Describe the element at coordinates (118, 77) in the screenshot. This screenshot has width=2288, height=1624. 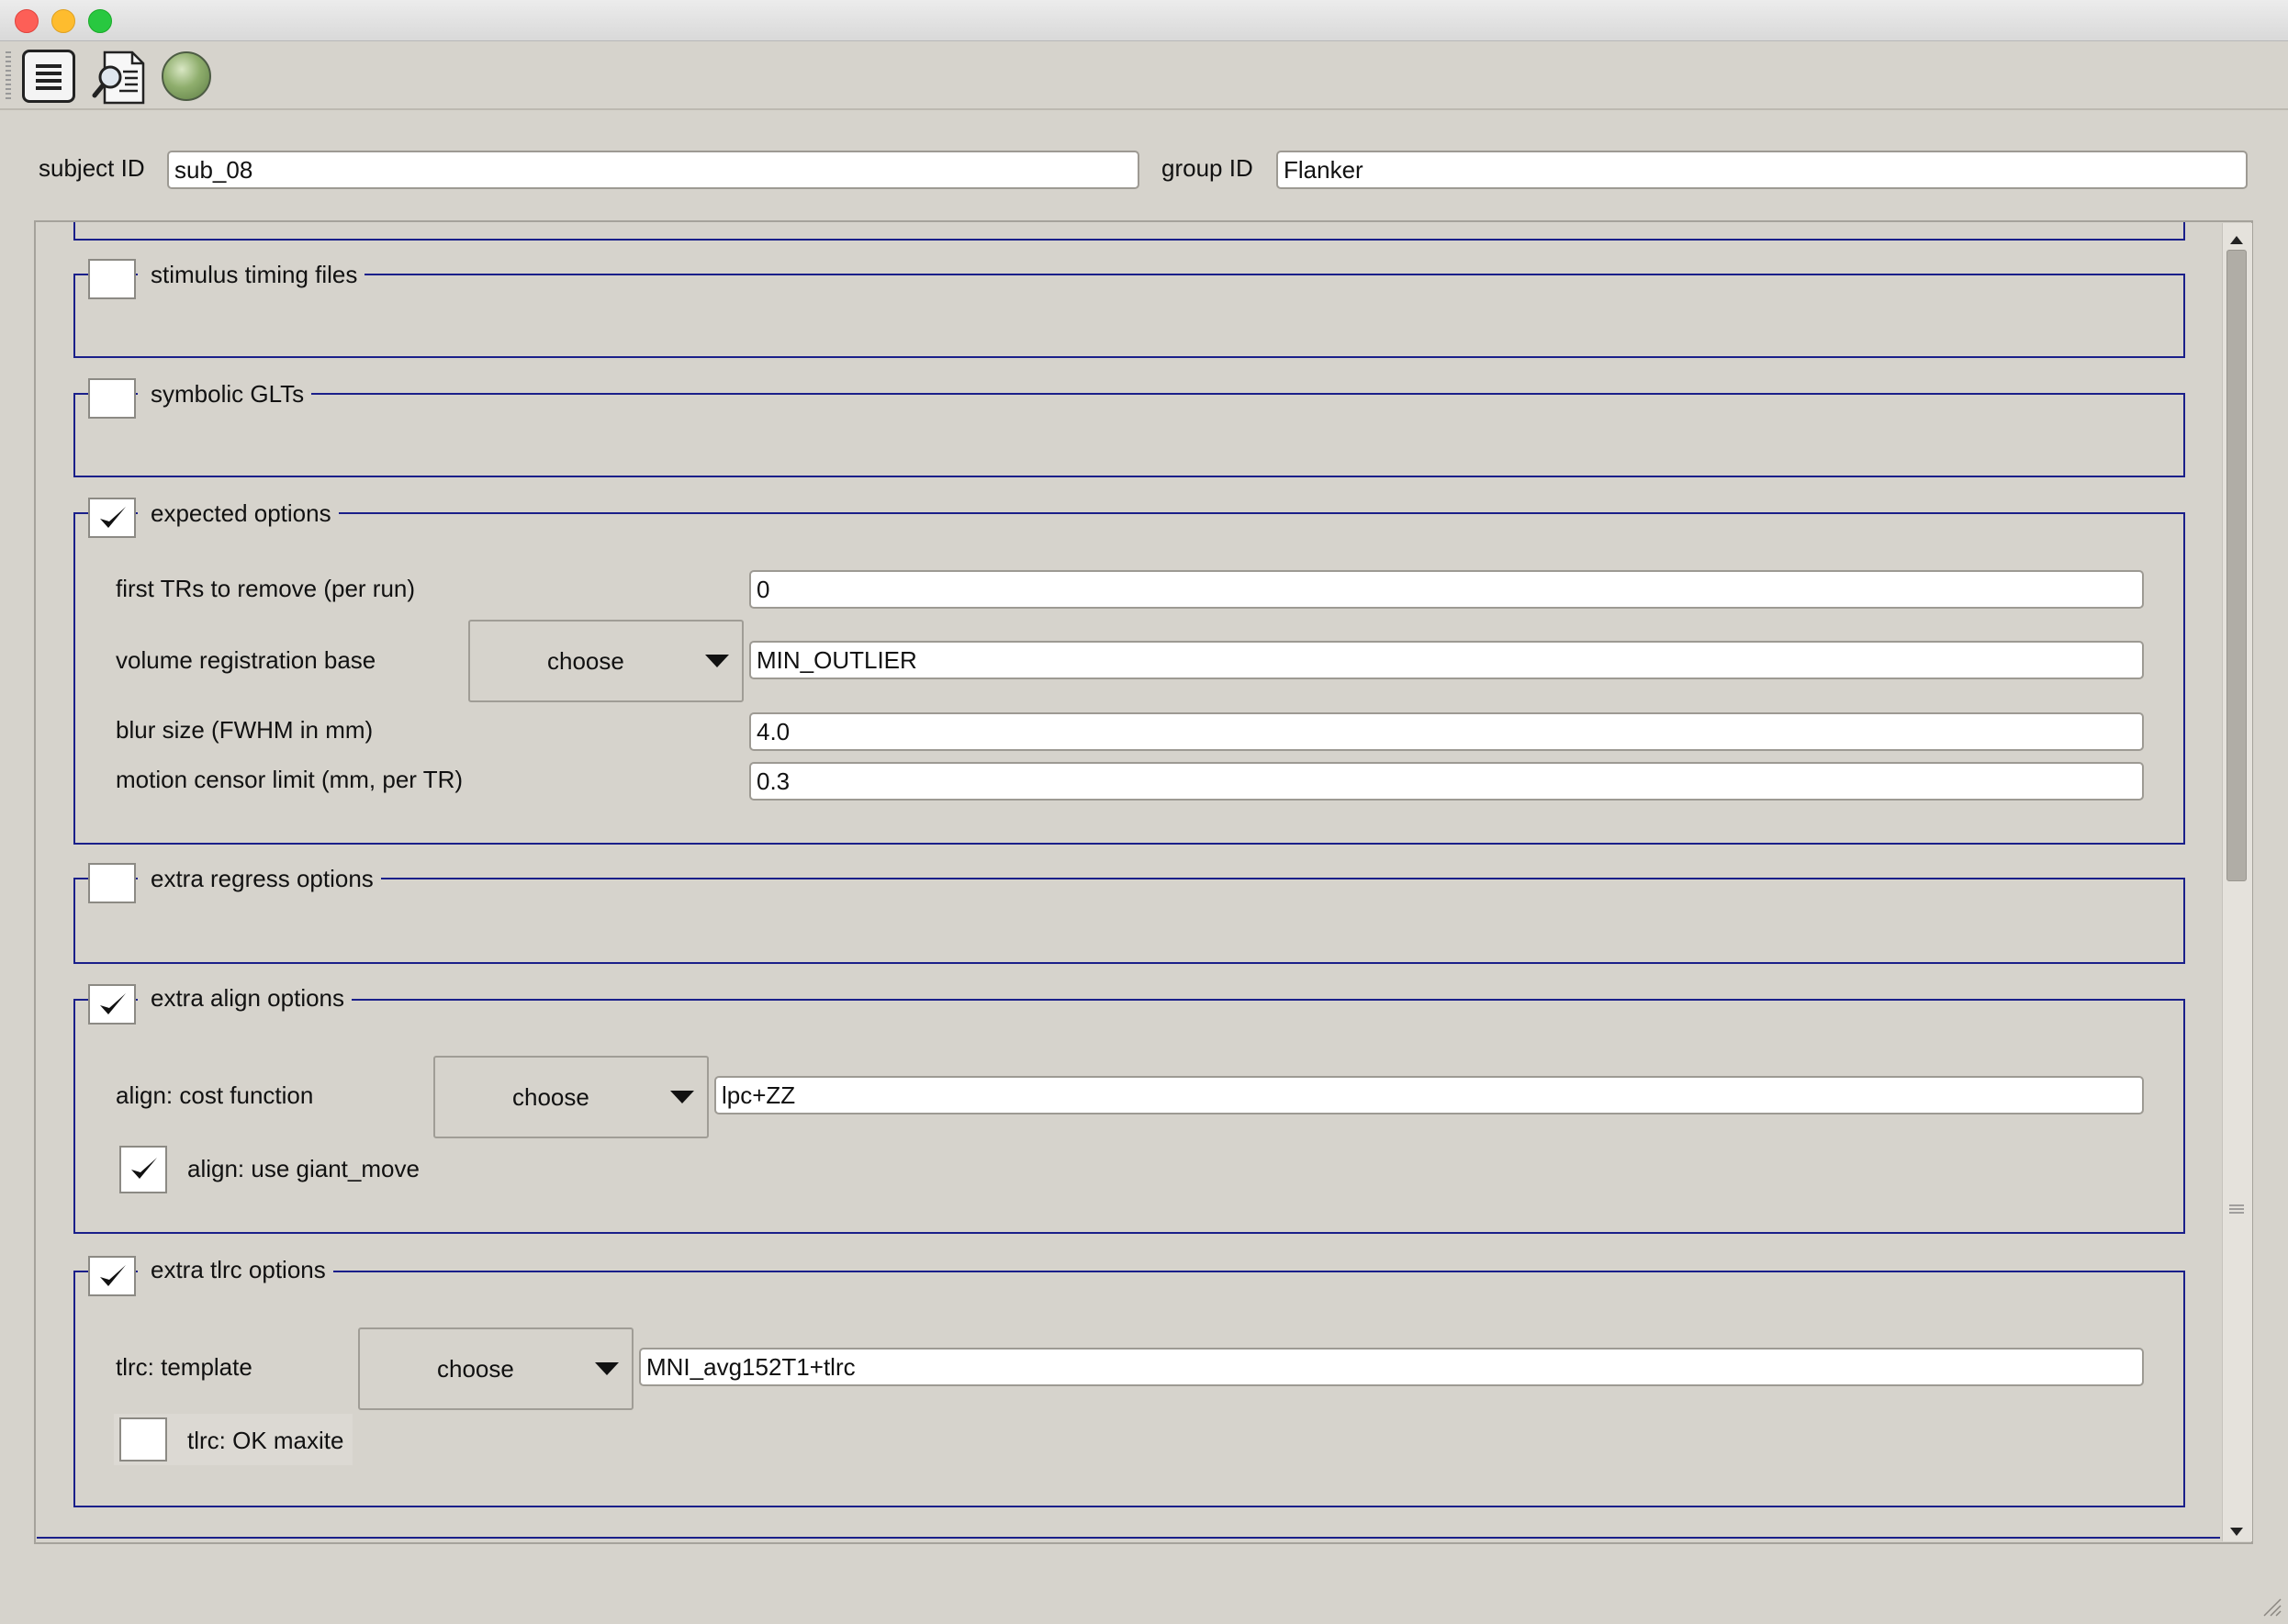
I see `search-document-icon` at that location.